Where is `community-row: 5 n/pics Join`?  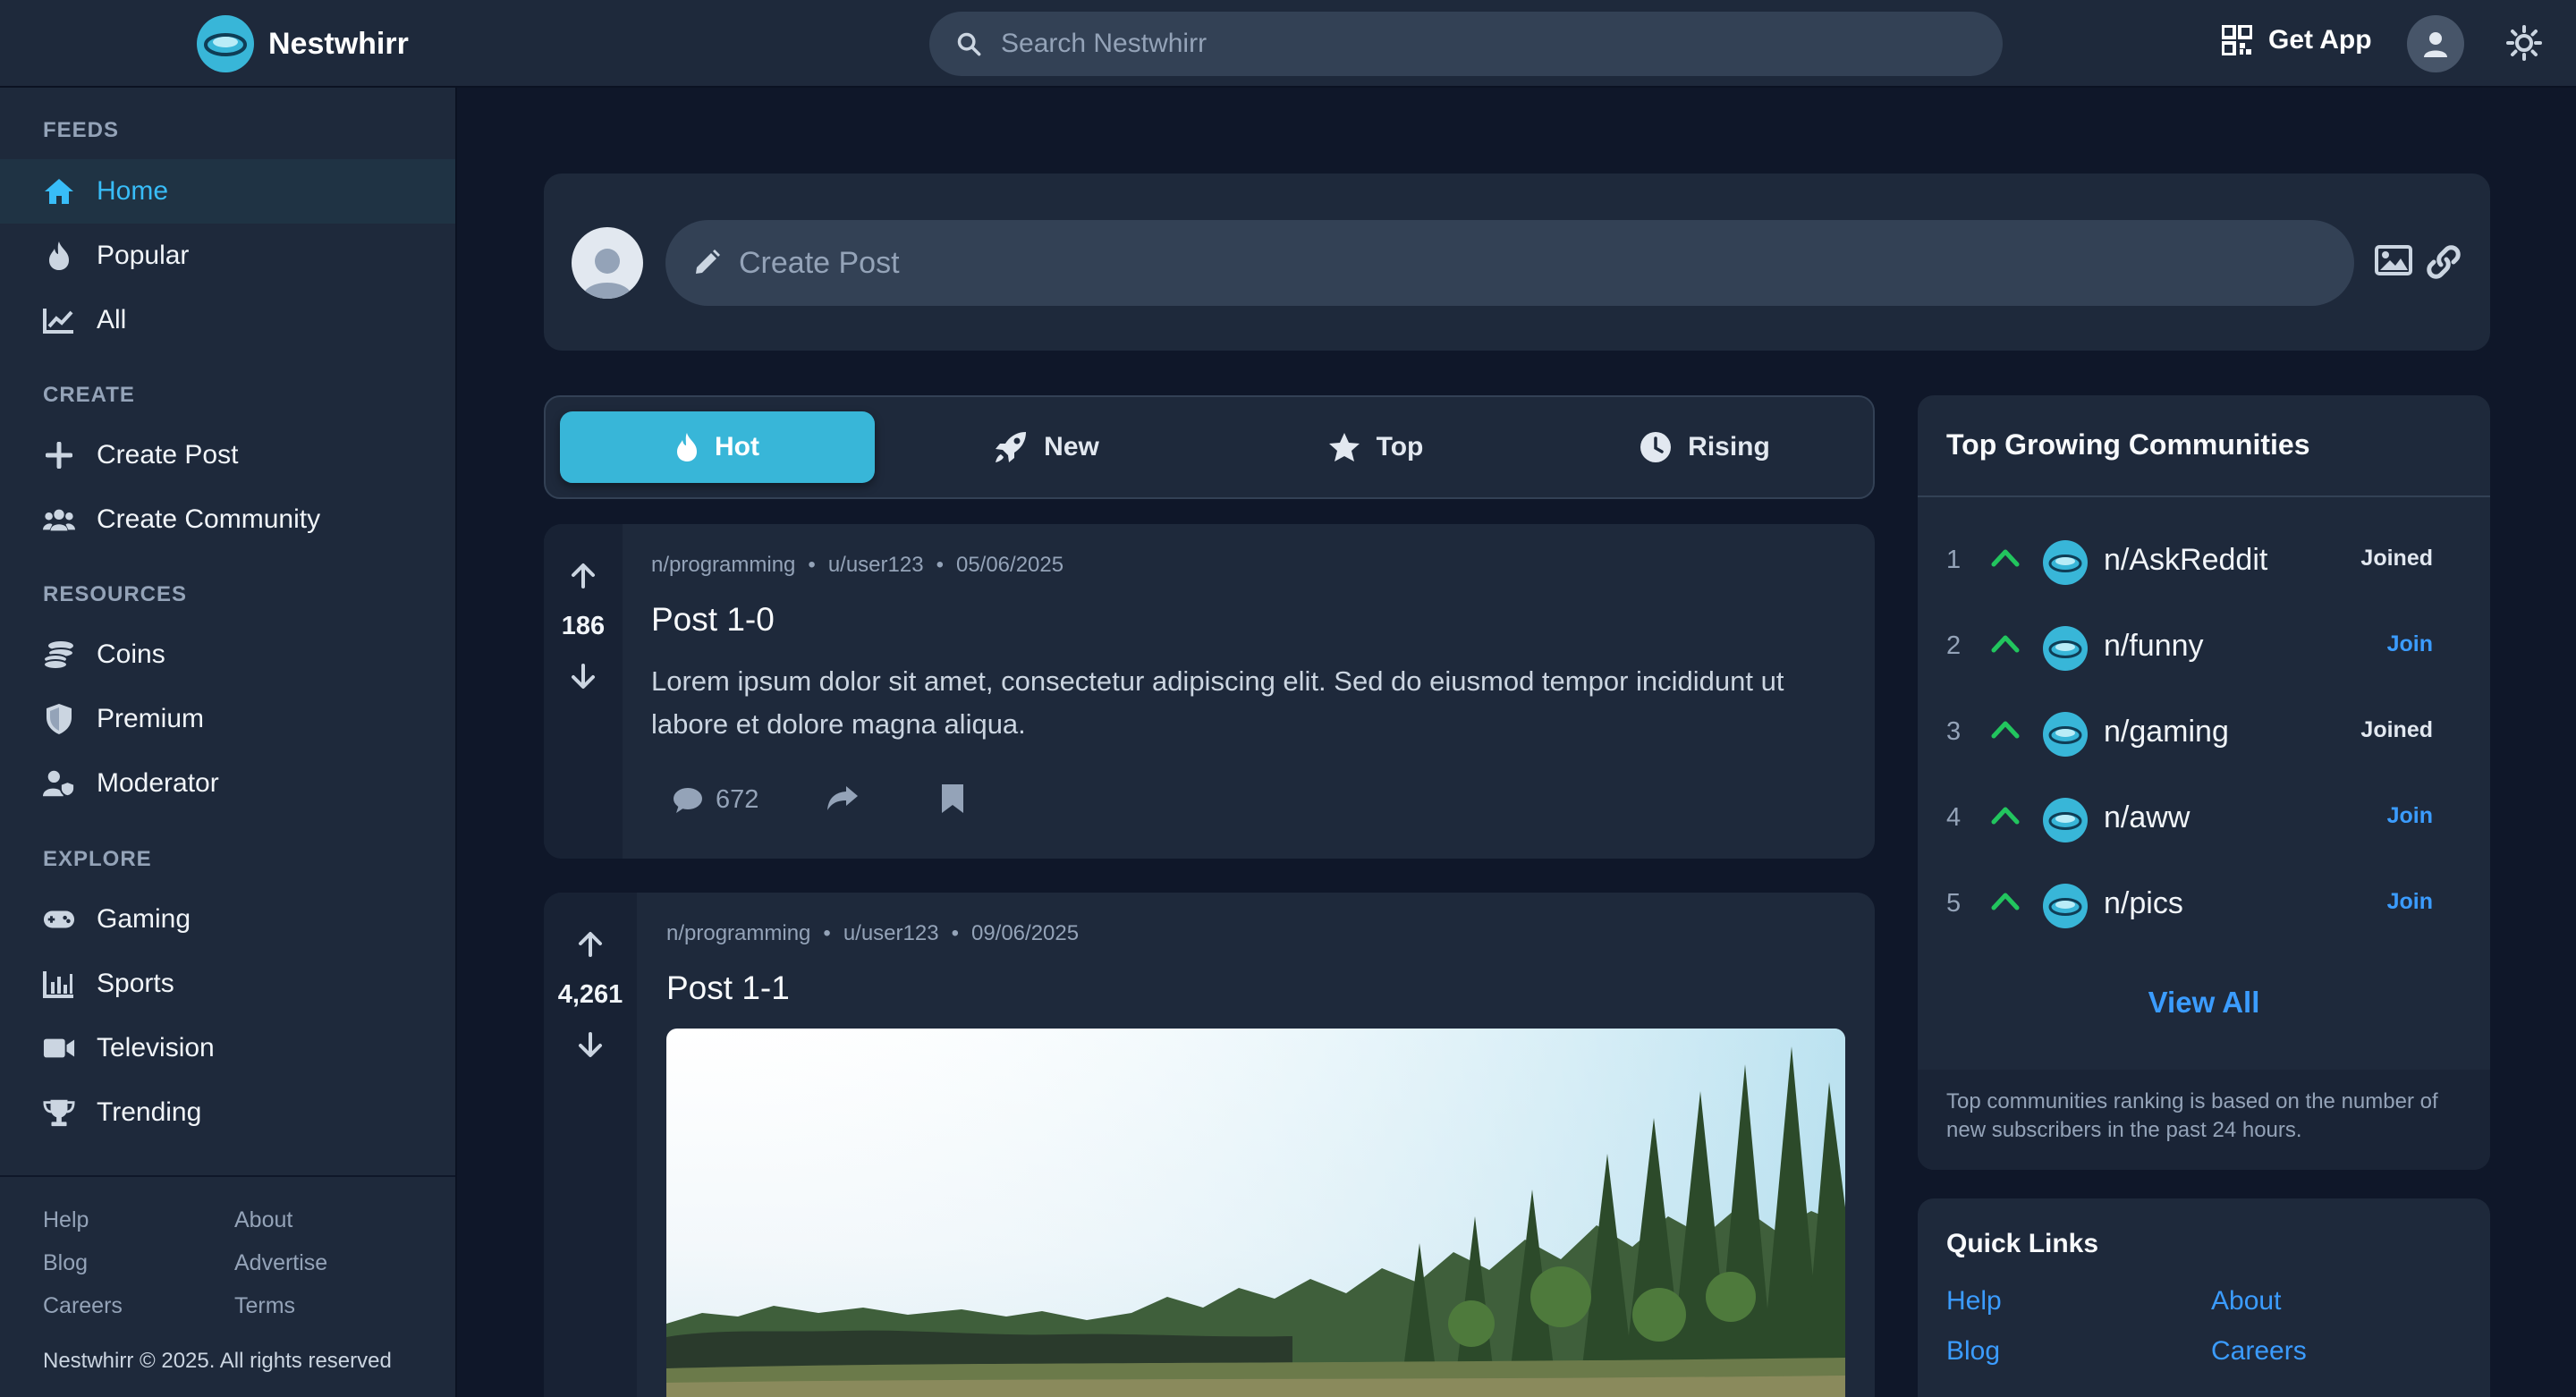
community-row: 5 n/pics Join is located at coordinates (2204, 905).